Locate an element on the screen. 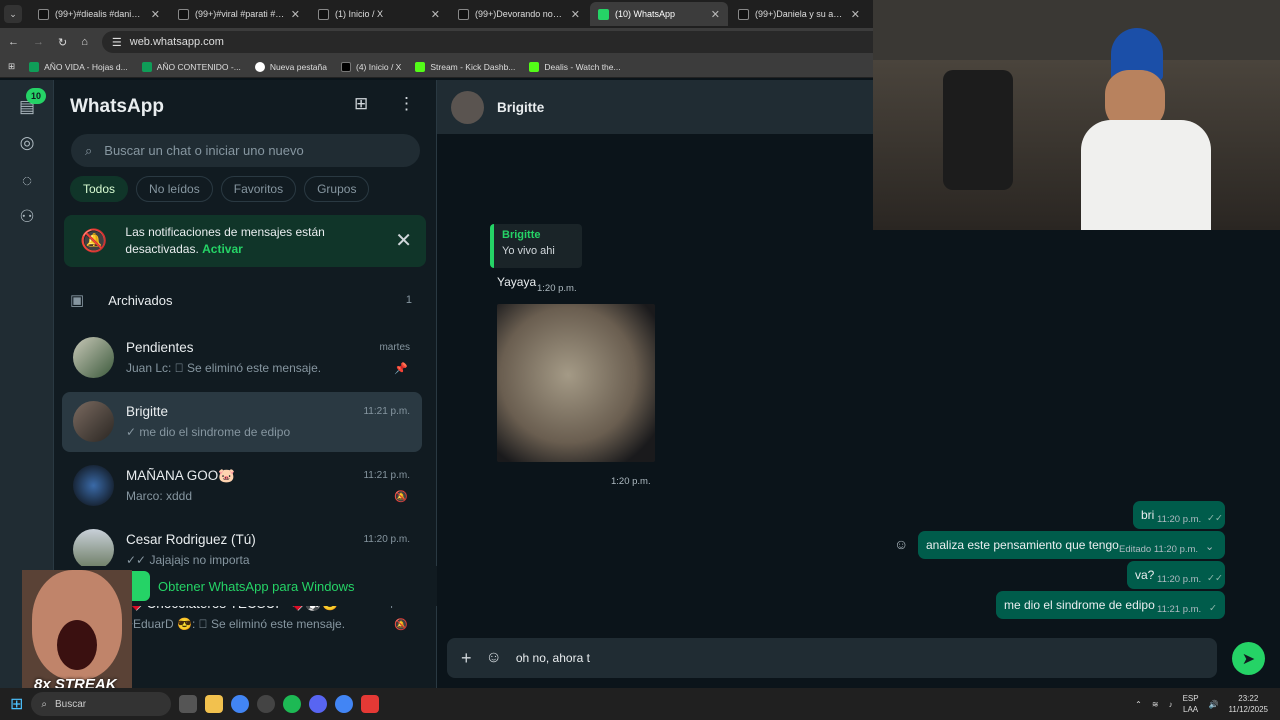 Image resolution: width=1280 pixels, height=720 pixels. avatar is located at coordinates (93, 485).